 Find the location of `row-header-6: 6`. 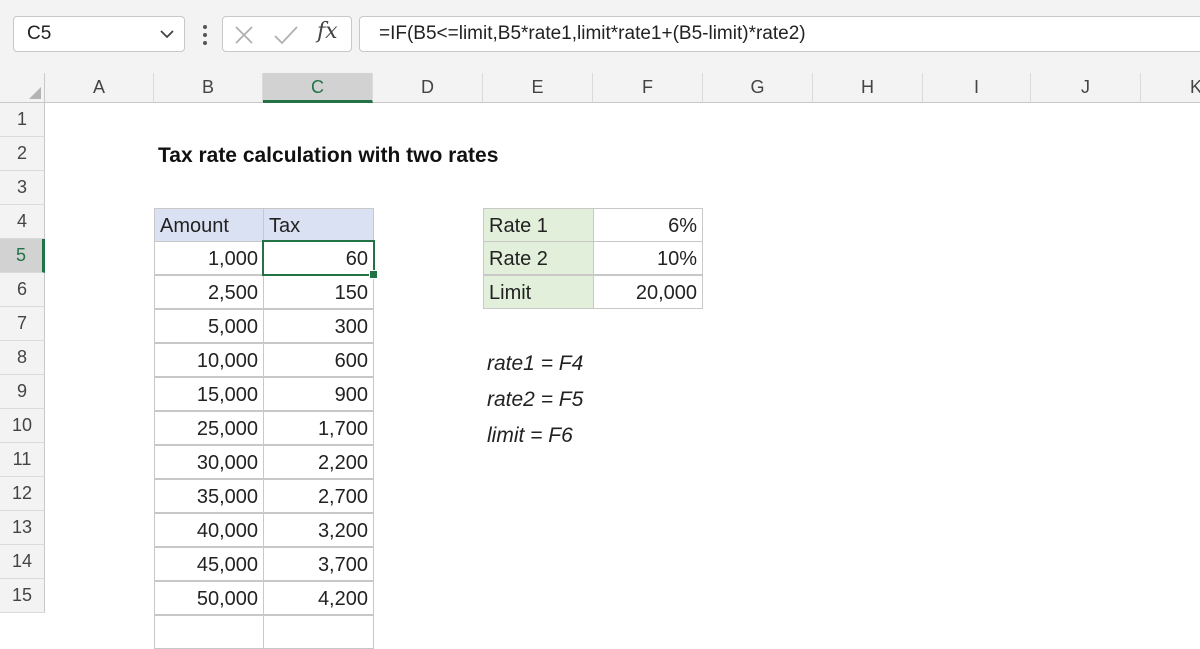

row-header-6: 6 is located at coordinates (22, 290).